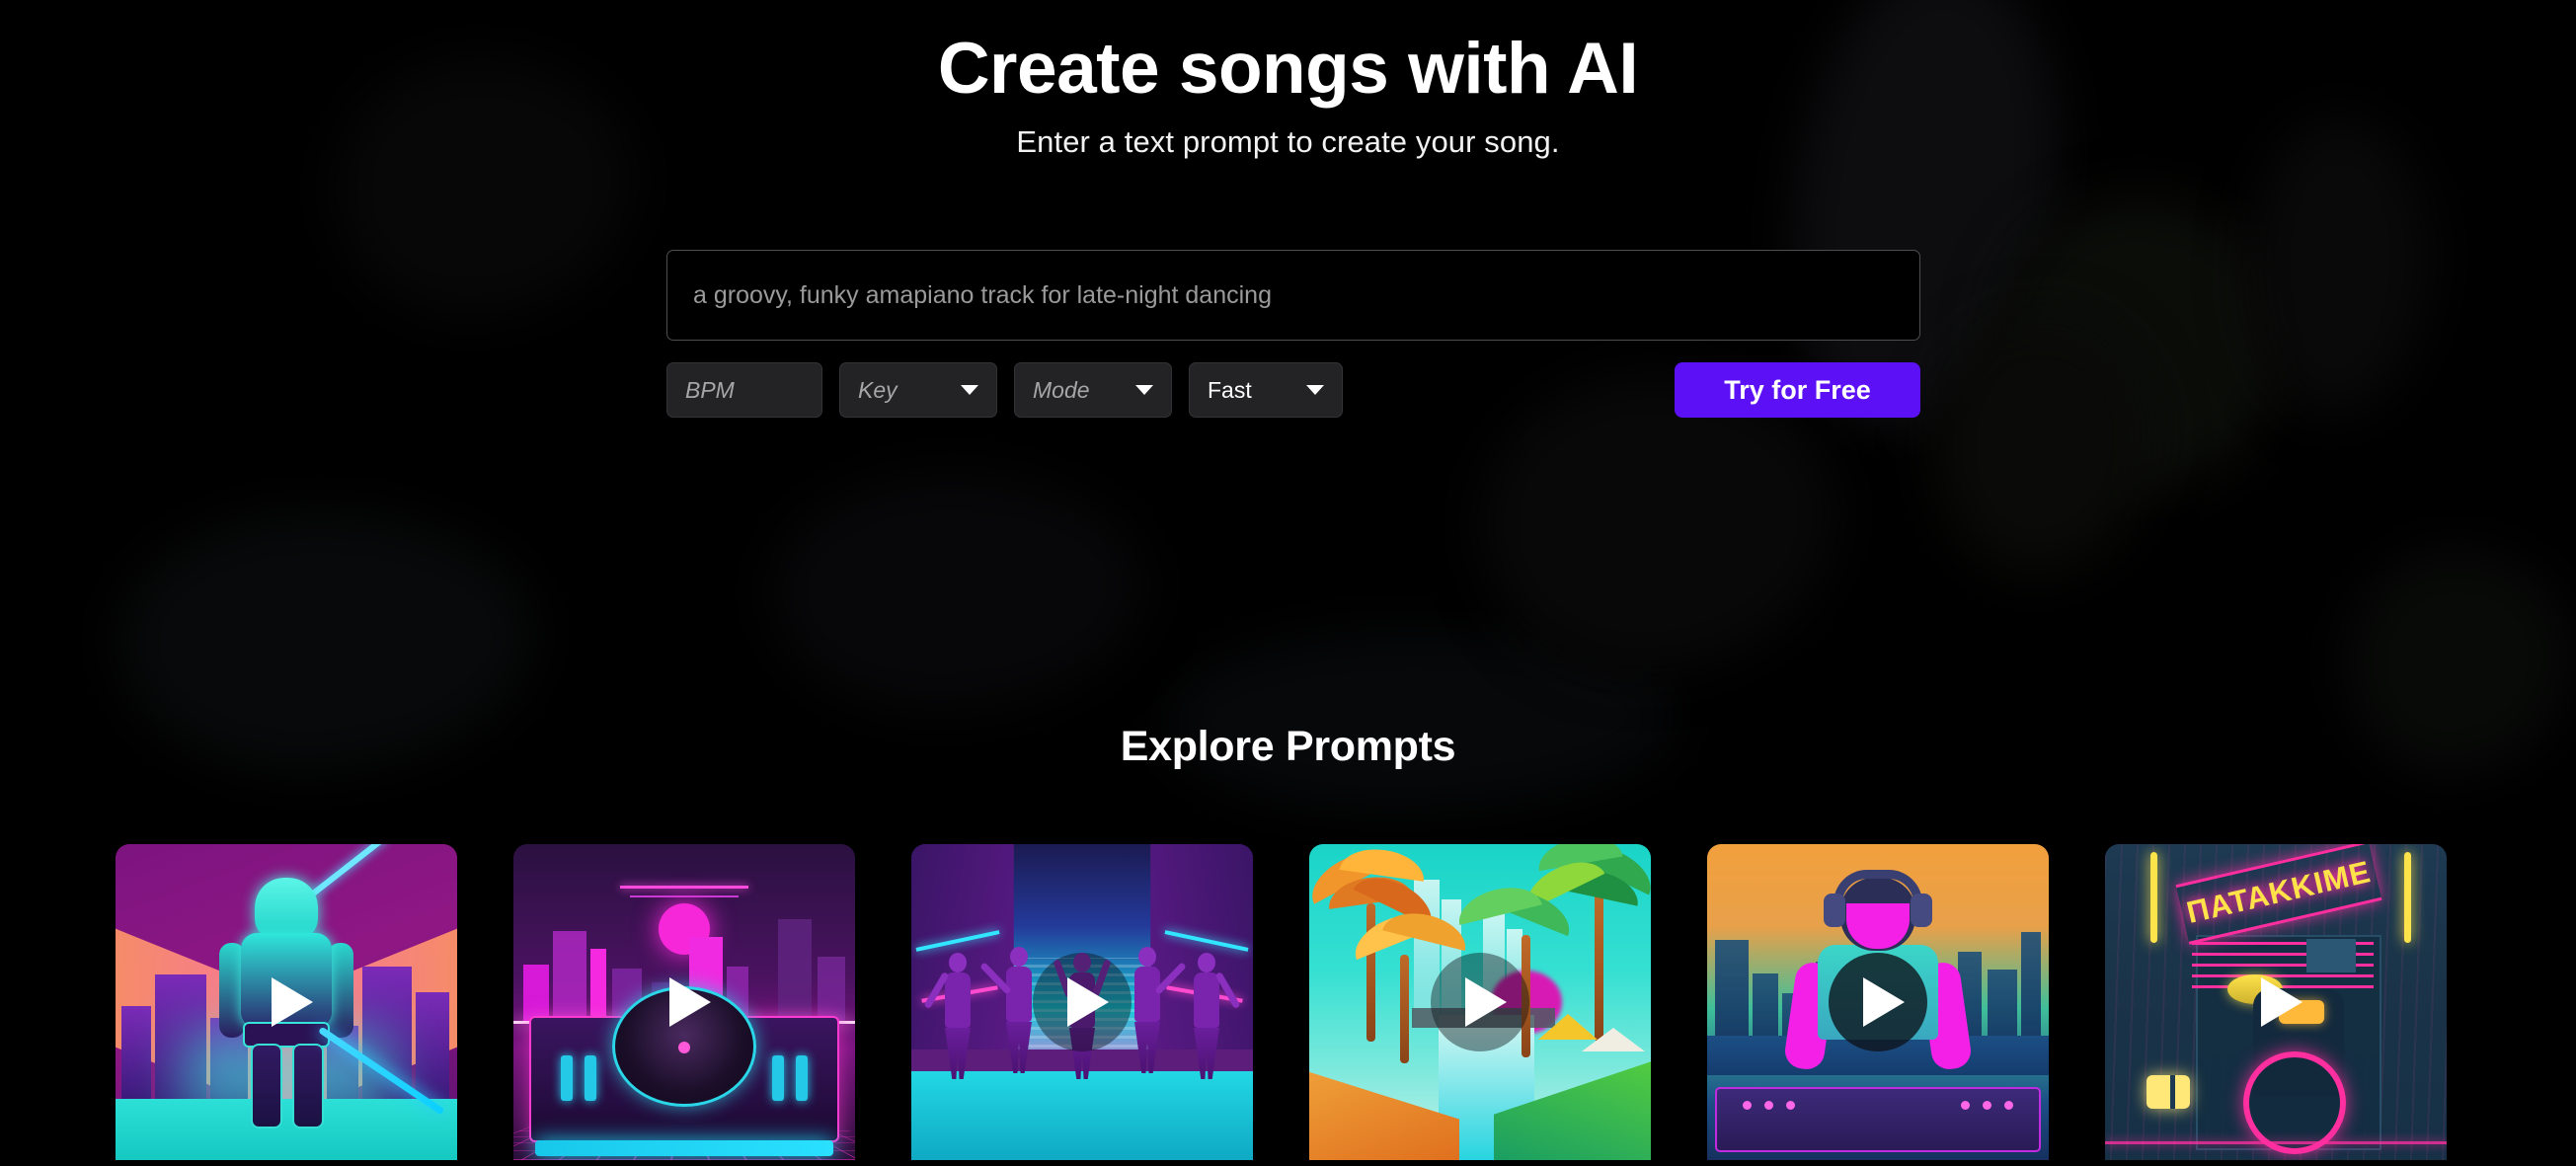 The image size is (2576, 1166). What do you see at coordinates (1093, 390) in the screenshot?
I see `mode-select: Mode` at bounding box center [1093, 390].